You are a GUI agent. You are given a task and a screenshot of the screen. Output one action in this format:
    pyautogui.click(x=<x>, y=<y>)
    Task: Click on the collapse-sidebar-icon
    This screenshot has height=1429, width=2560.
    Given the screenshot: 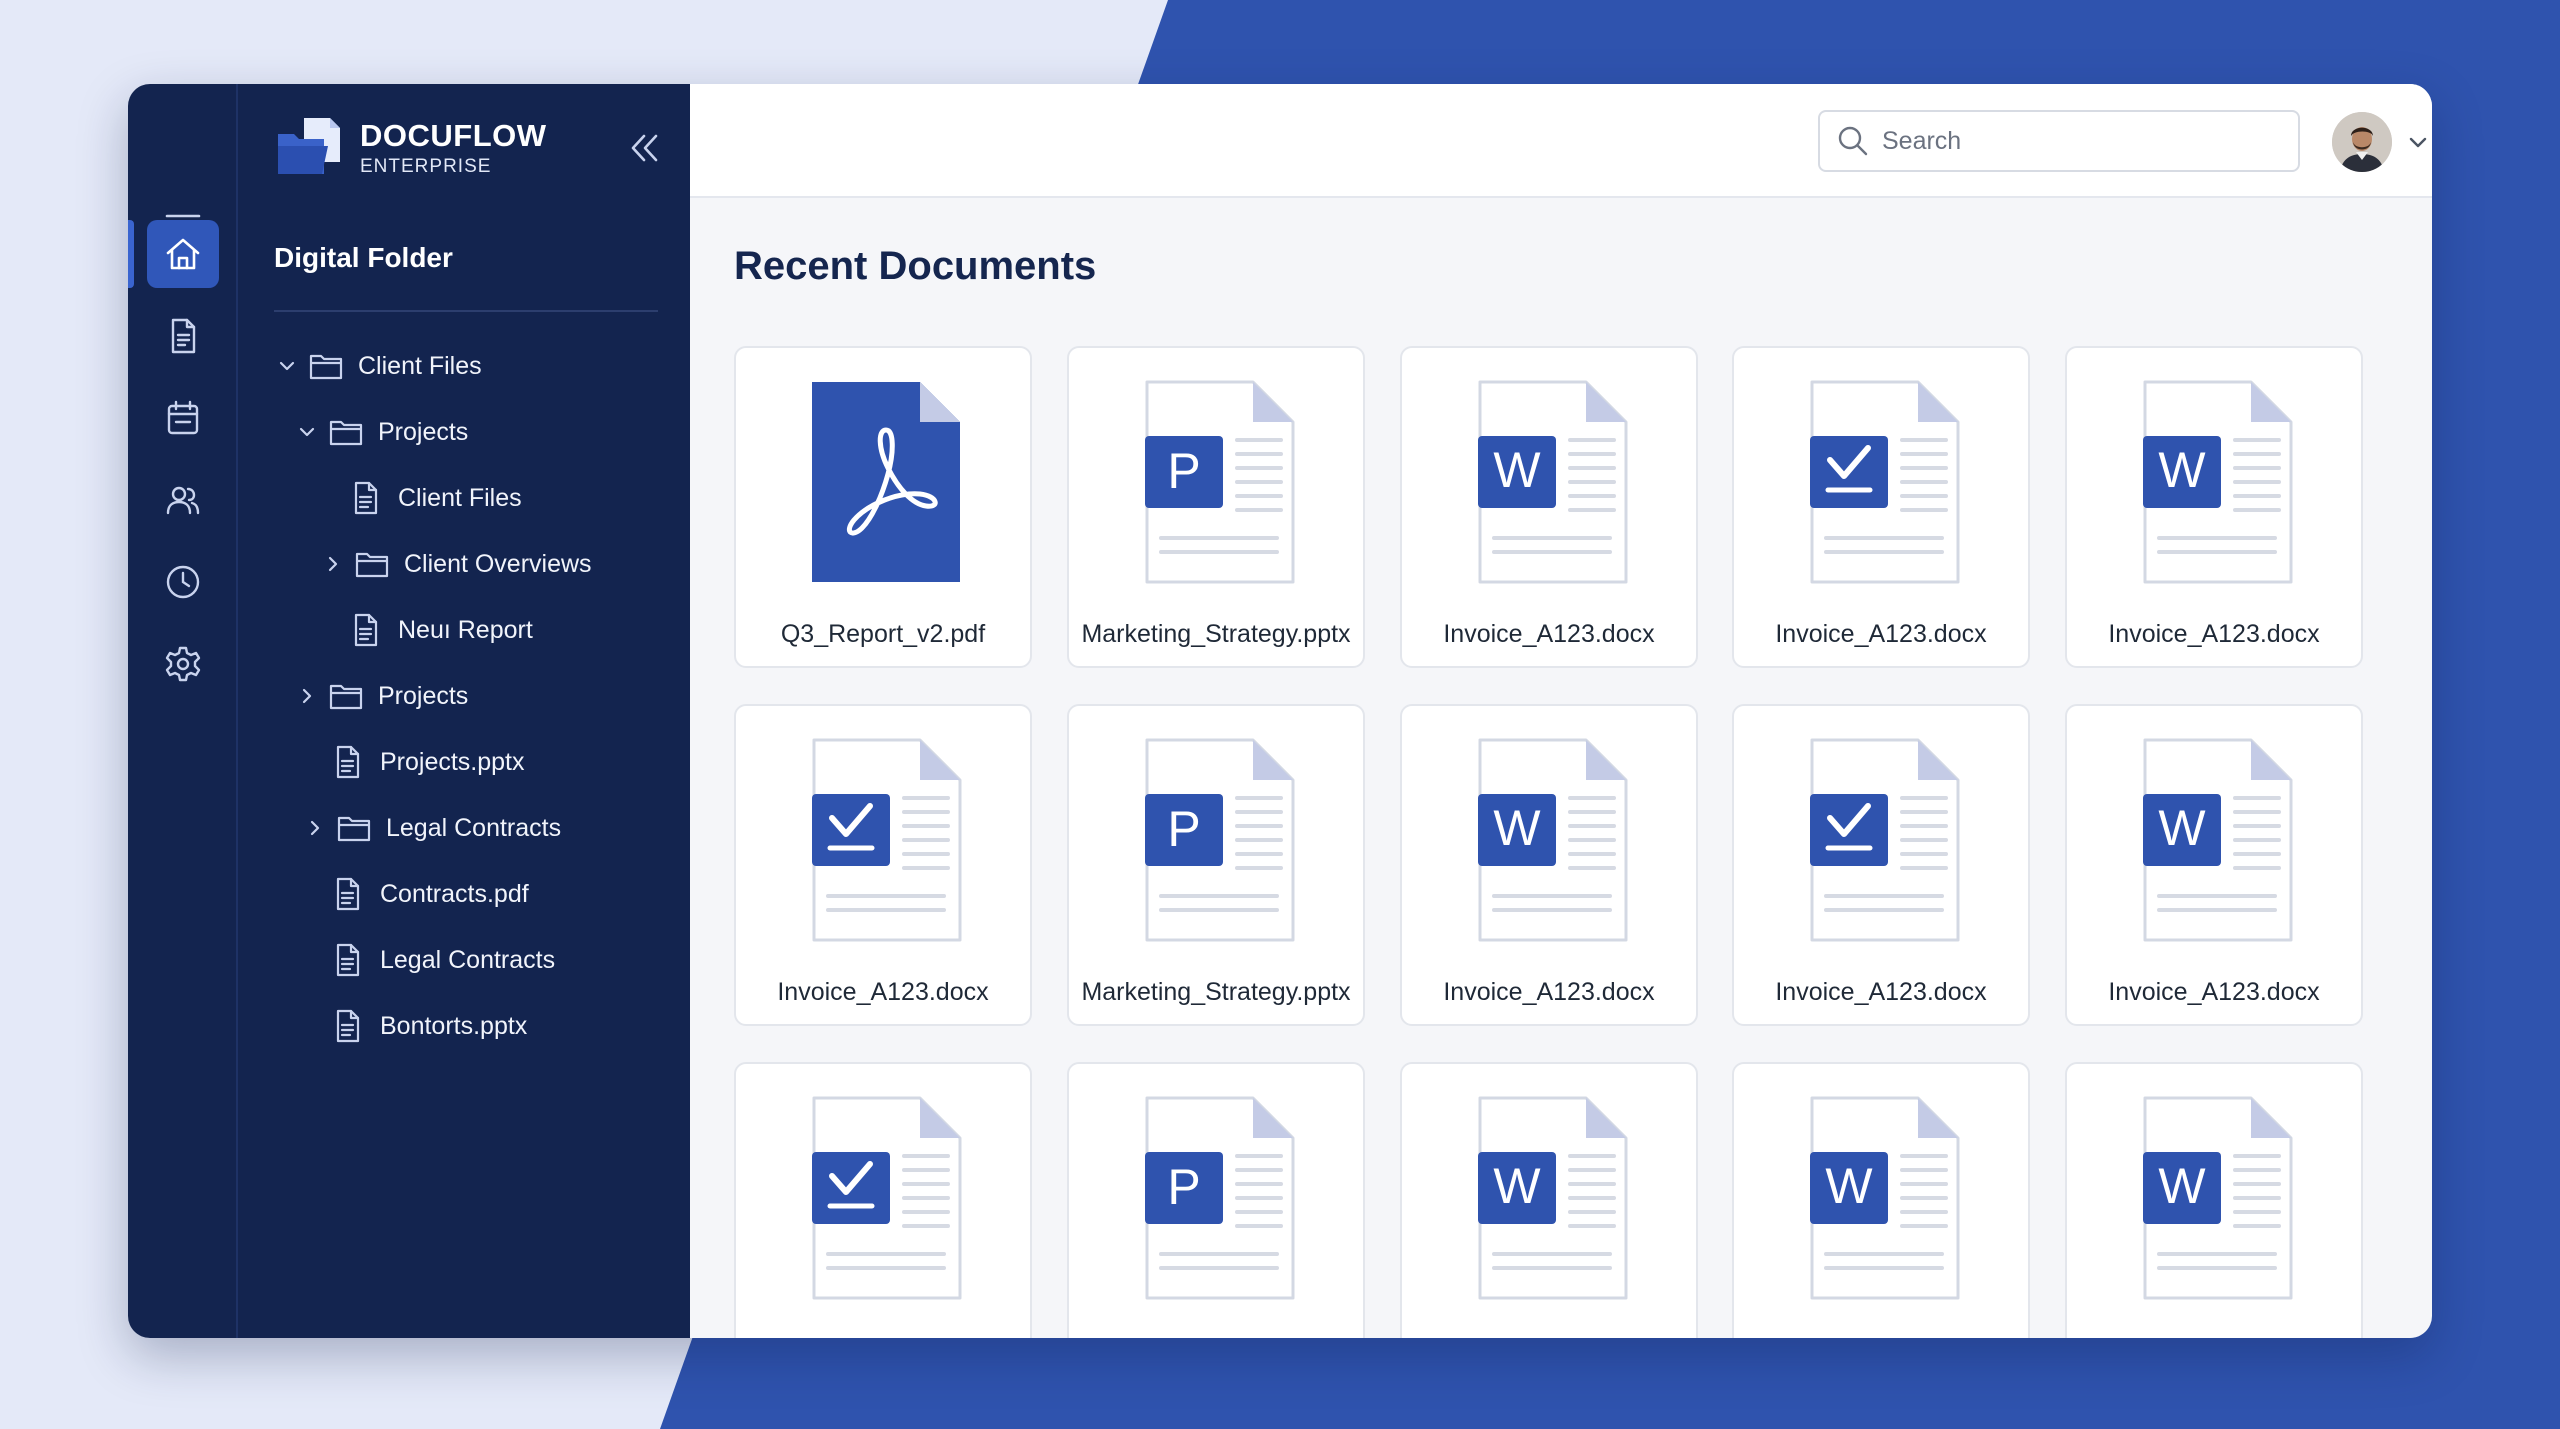 What is the action you would take?
    pyautogui.click(x=644, y=148)
    